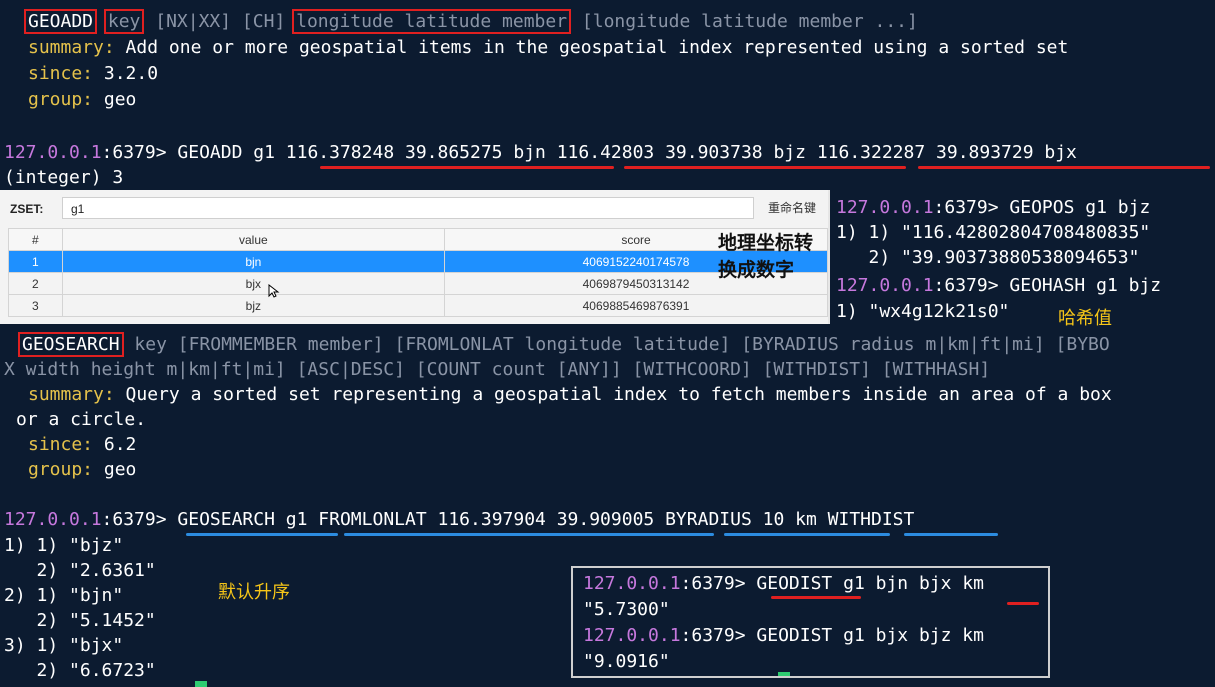 This screenshot has width=1215, height=687. What do you see at coordinates (64, 545) in the screenshot?
I see `geosearch-result-line: 1) 1) "bjz"` at bounding box center [64, 545].